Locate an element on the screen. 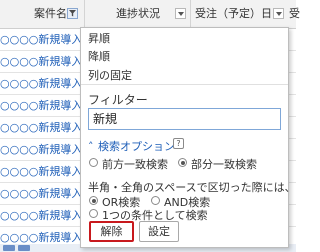 The height and width of the screenshot is (252, 320). search-options-label: 検索オプション is located at coordinates (136, 146).